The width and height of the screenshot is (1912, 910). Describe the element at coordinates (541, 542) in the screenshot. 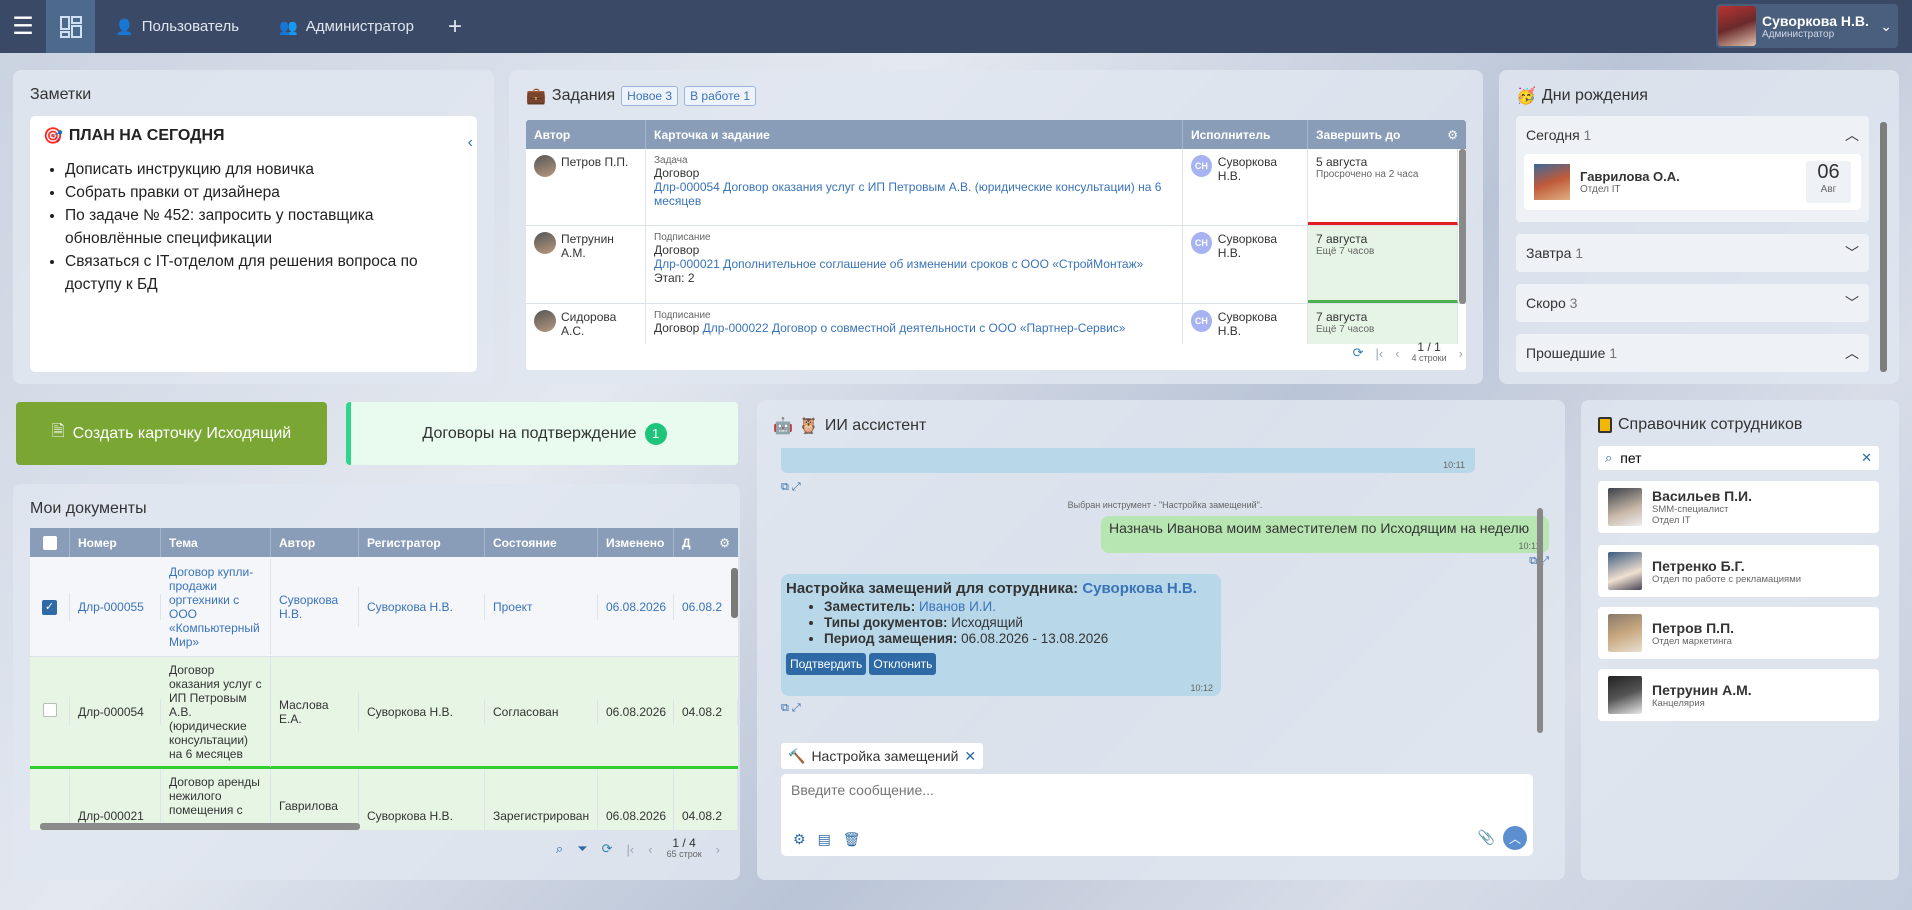

I see `col-state: Состояние` at that location.